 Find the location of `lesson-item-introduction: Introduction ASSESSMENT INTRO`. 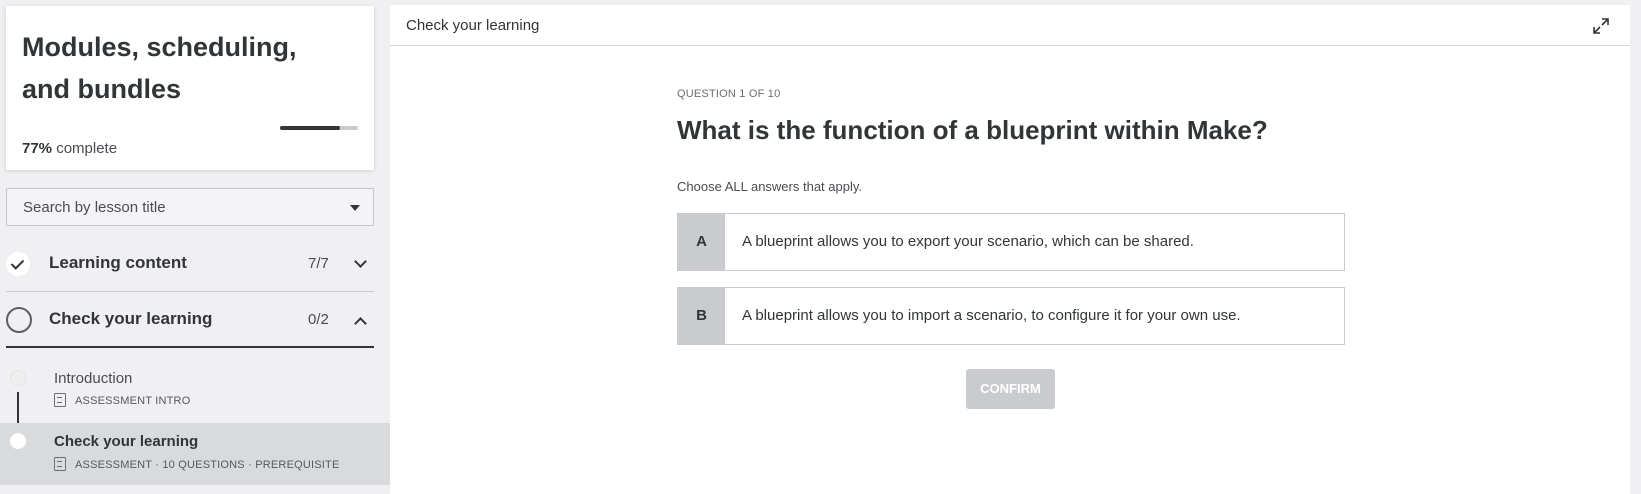

lesson-item-introduction: Introduction ASSESSMENT INTRO is located at coordinates (195, 397).